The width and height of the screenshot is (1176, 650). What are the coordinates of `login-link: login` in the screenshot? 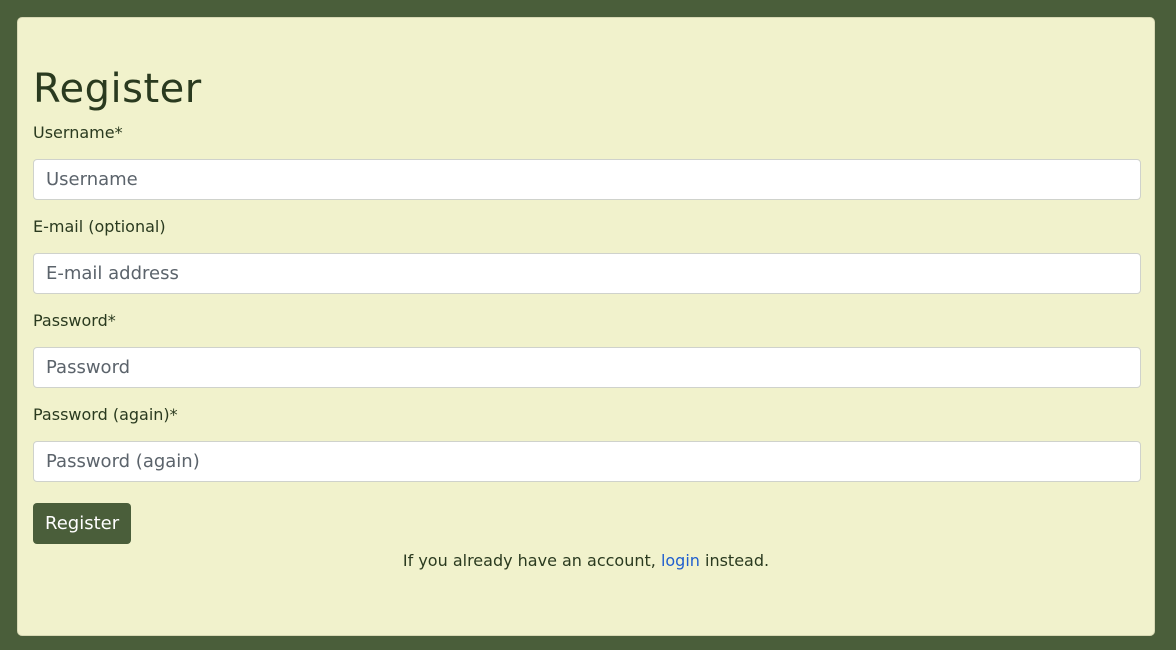 It's located at (680, 560).